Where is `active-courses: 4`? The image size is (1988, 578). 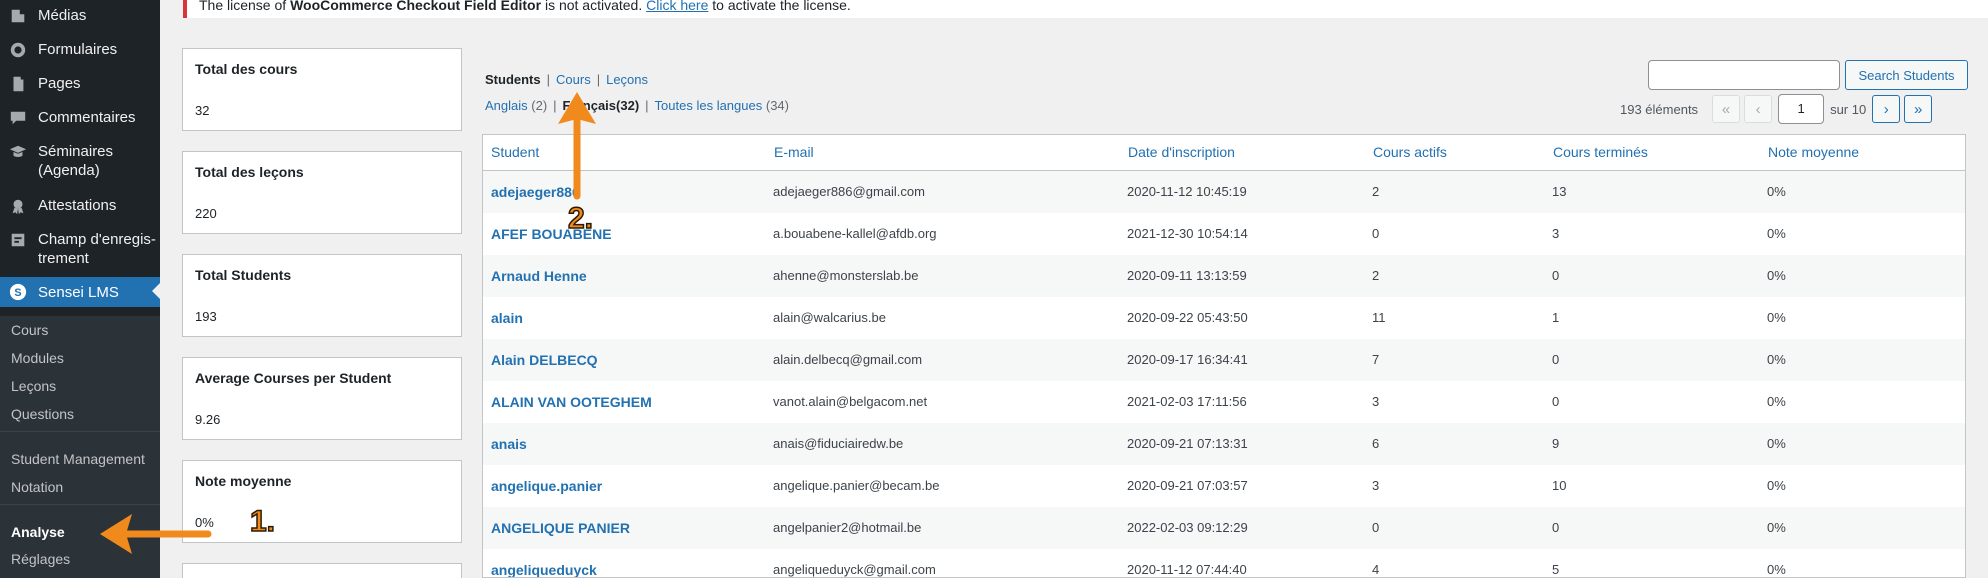 active-courses: 4 is located at coordinates (1376, 569).